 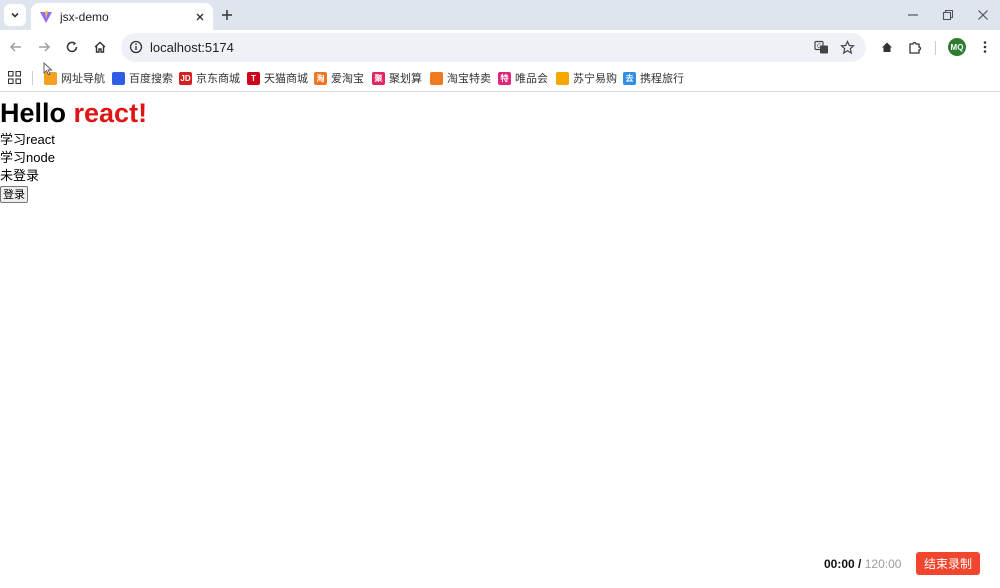 I want to click on puzzle-icon, so click(x=914, y=47).